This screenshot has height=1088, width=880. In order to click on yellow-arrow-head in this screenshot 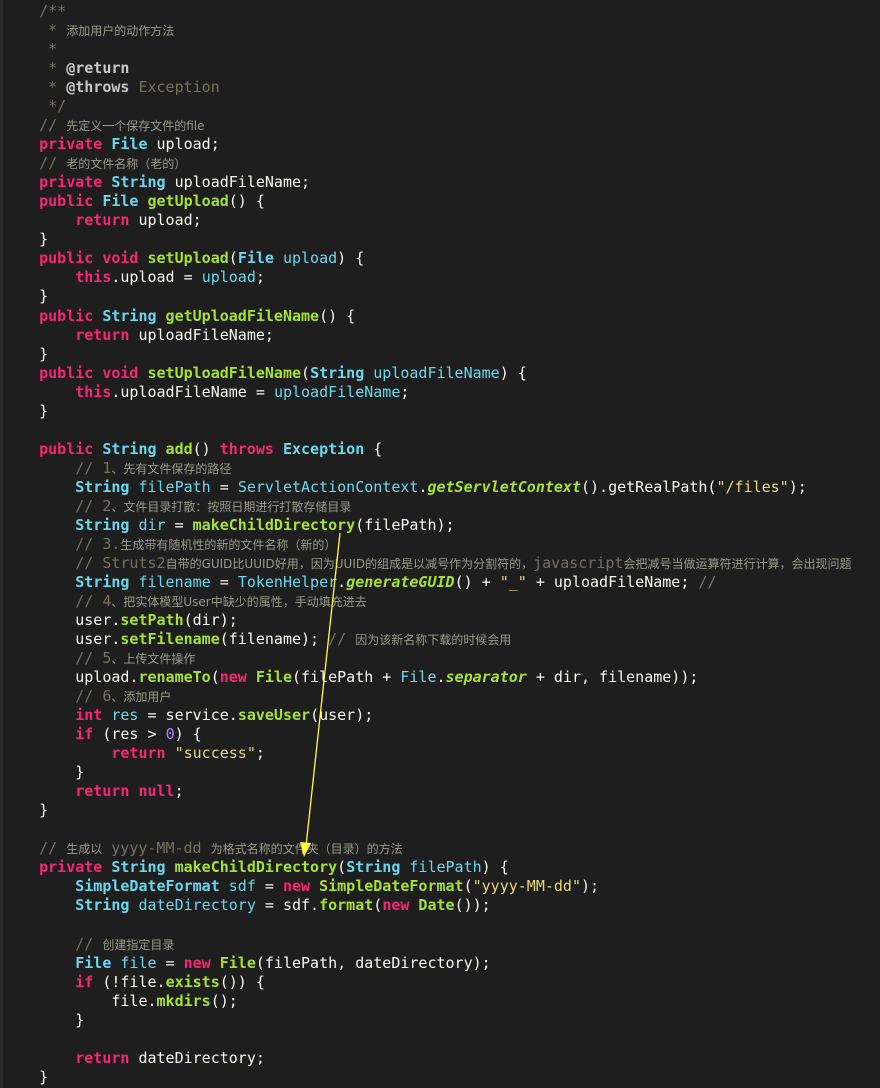, I will do `click(305, 849)`.